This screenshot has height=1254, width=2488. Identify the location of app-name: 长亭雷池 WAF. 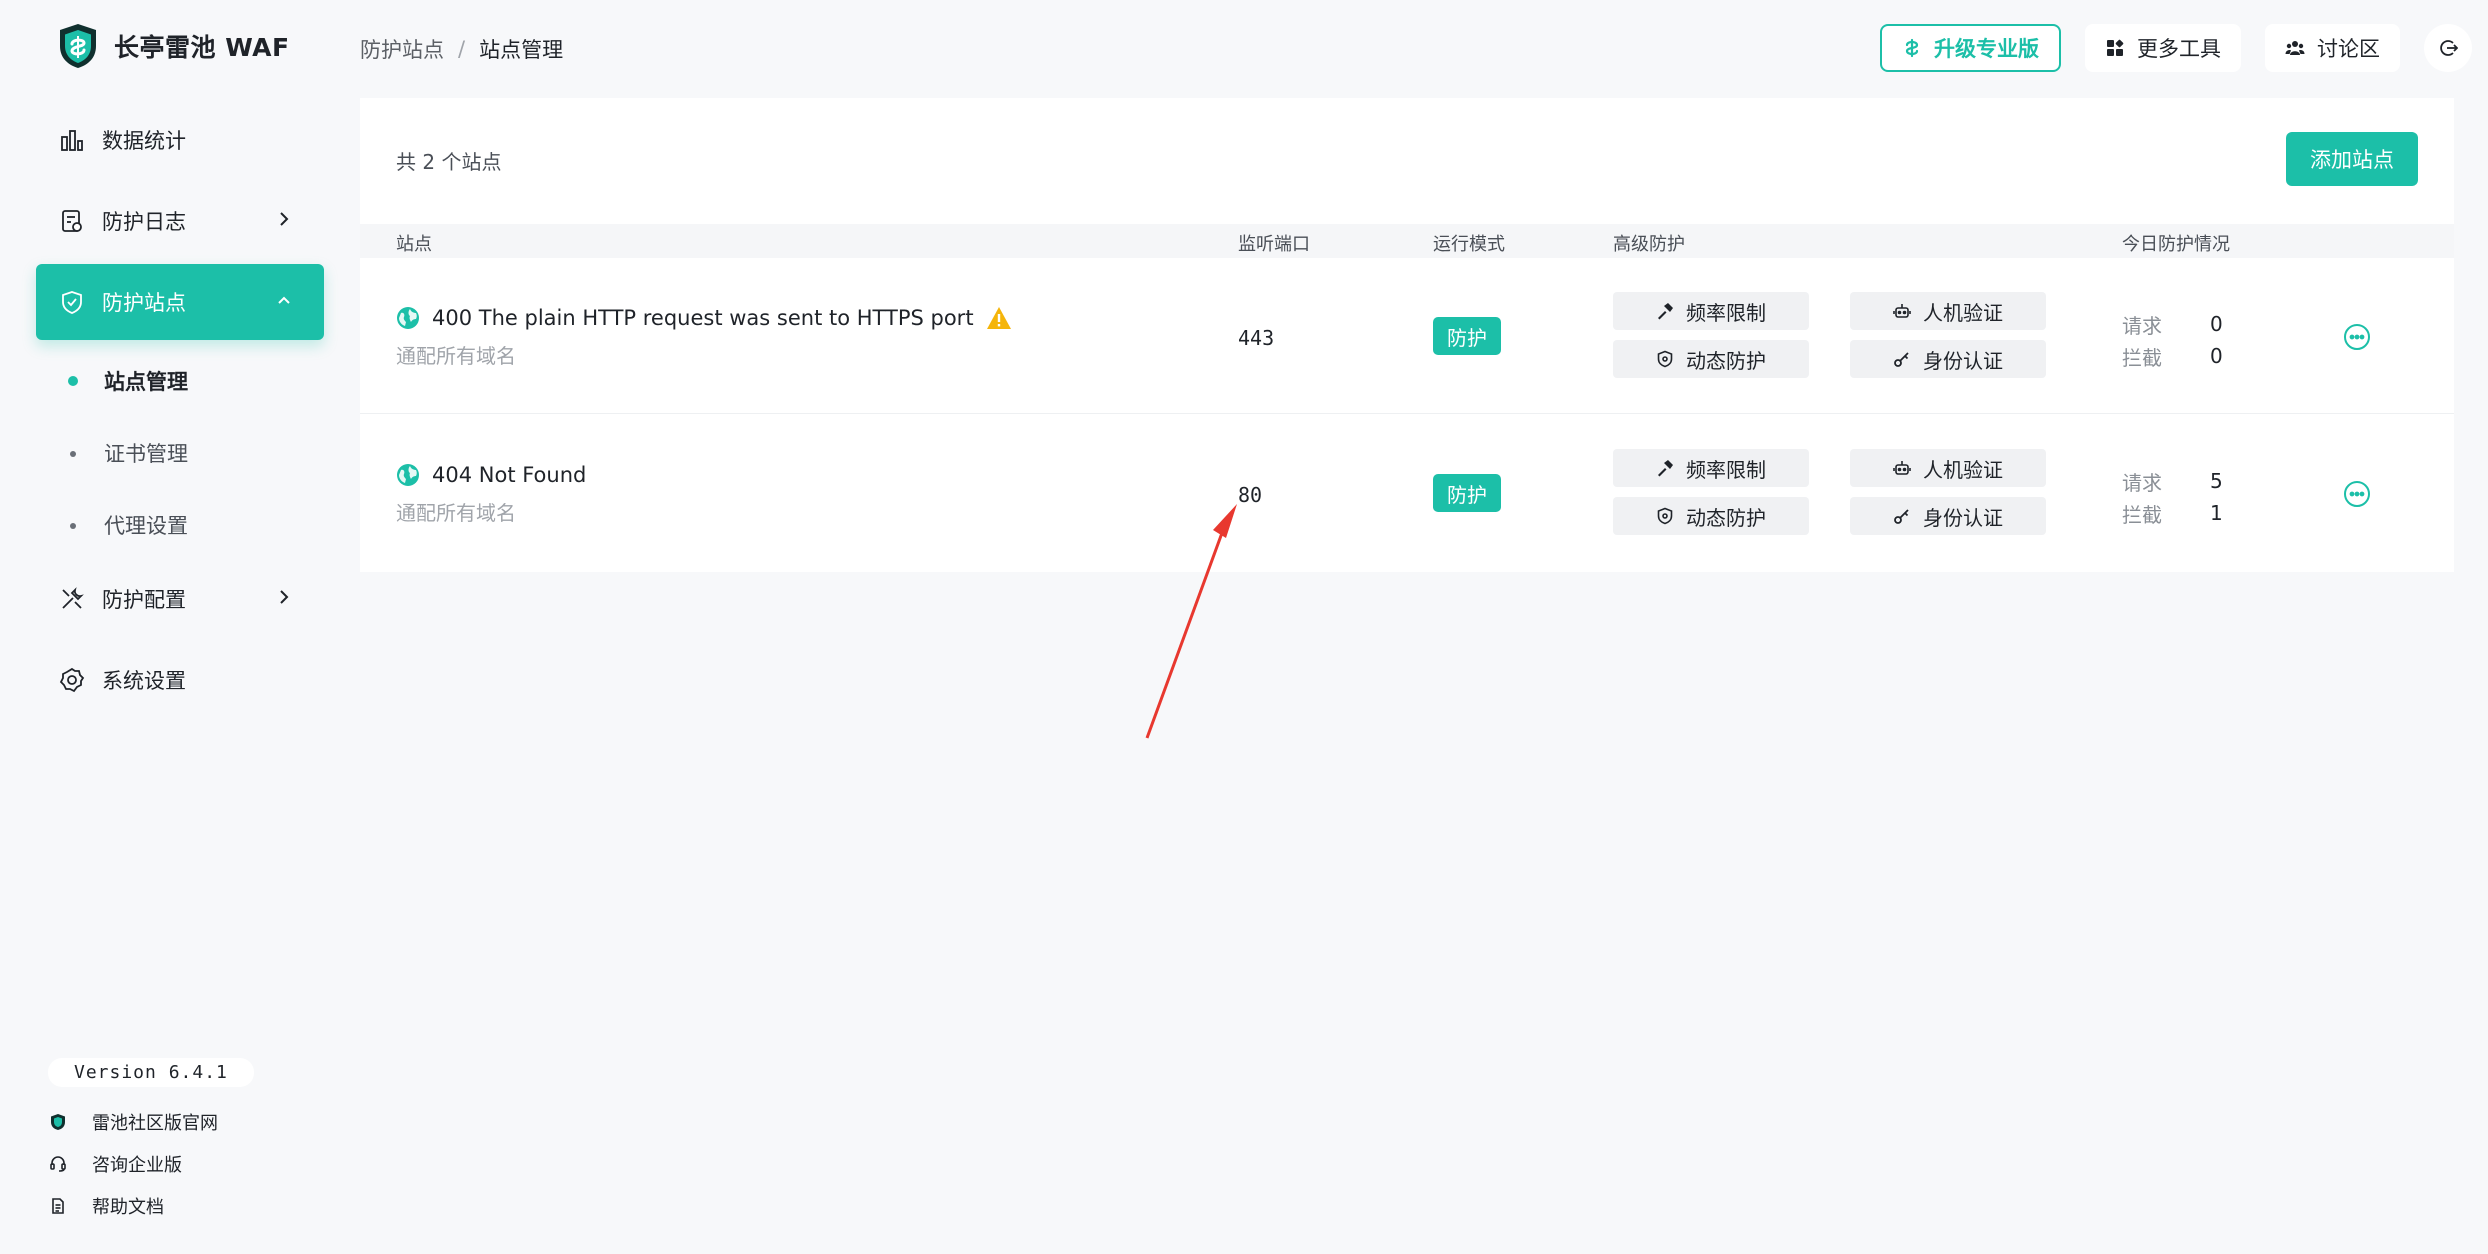
(202, 47).